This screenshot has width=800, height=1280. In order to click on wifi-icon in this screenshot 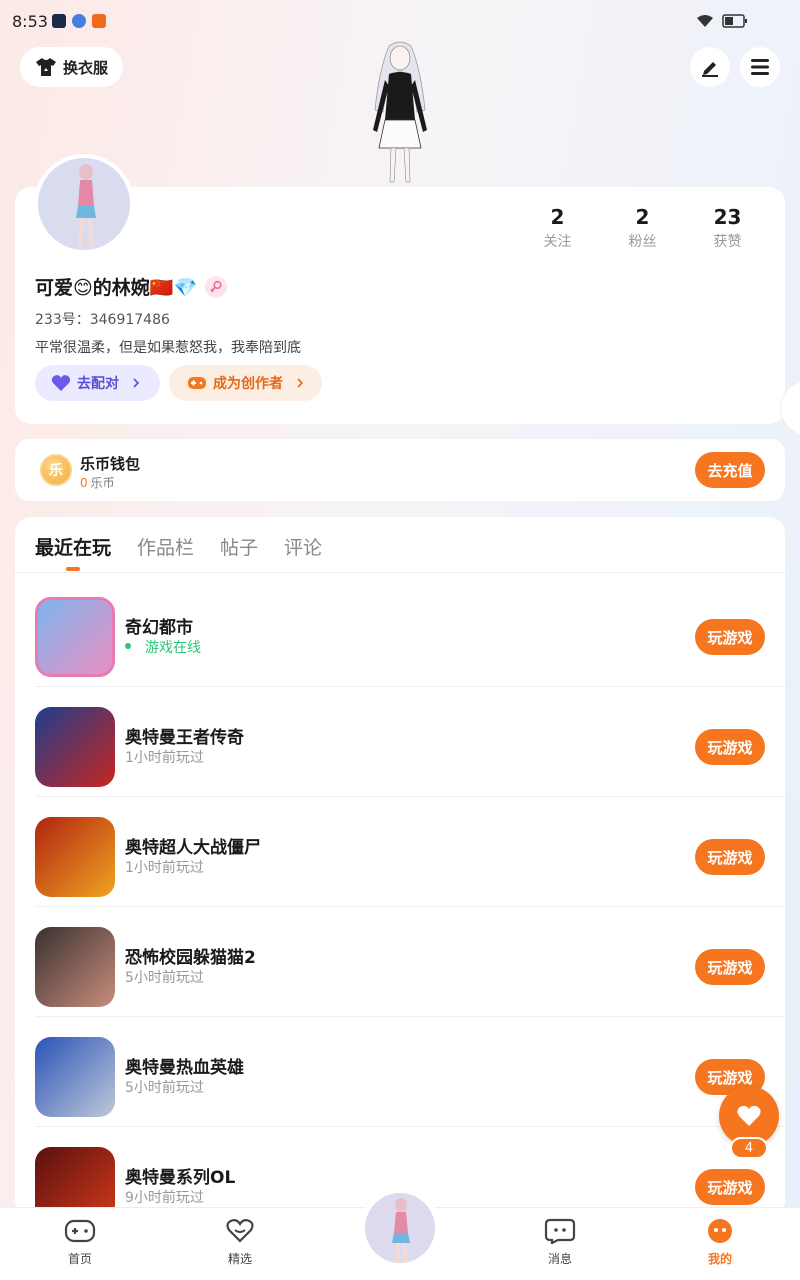, I will do `click(705, 21)`.